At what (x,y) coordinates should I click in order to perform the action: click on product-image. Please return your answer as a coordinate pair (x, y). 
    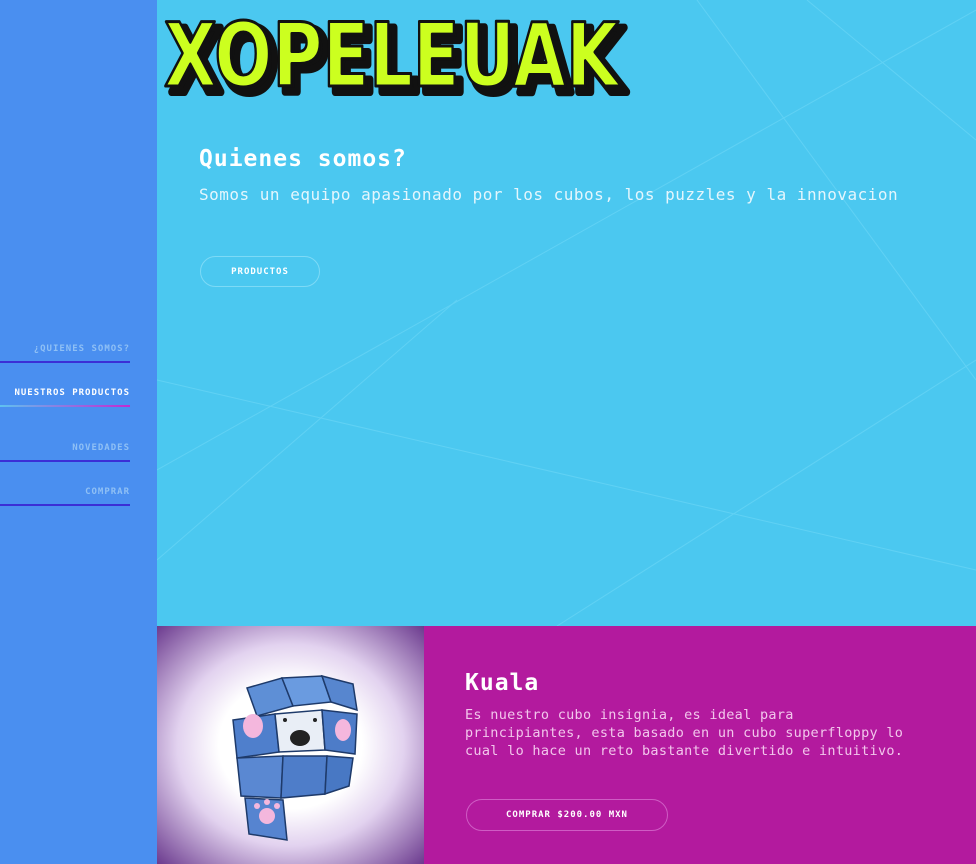
    Looking at the image, I should click on (290, 745).